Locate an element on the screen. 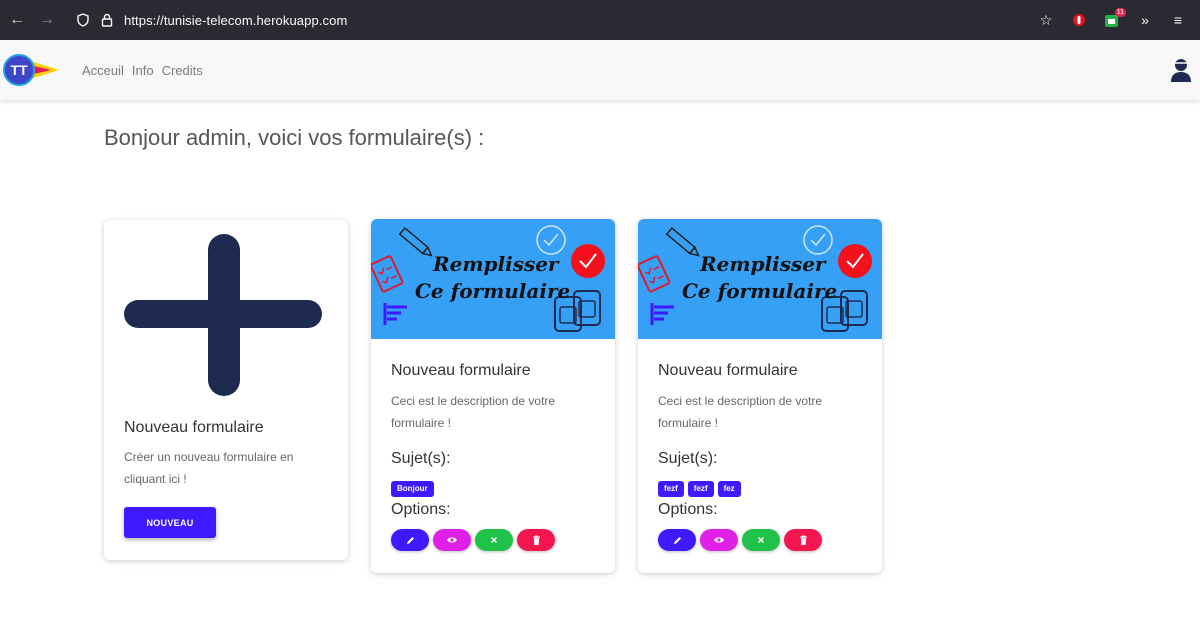  subject-chips: Bonjour is located at coordinates (412, 489).